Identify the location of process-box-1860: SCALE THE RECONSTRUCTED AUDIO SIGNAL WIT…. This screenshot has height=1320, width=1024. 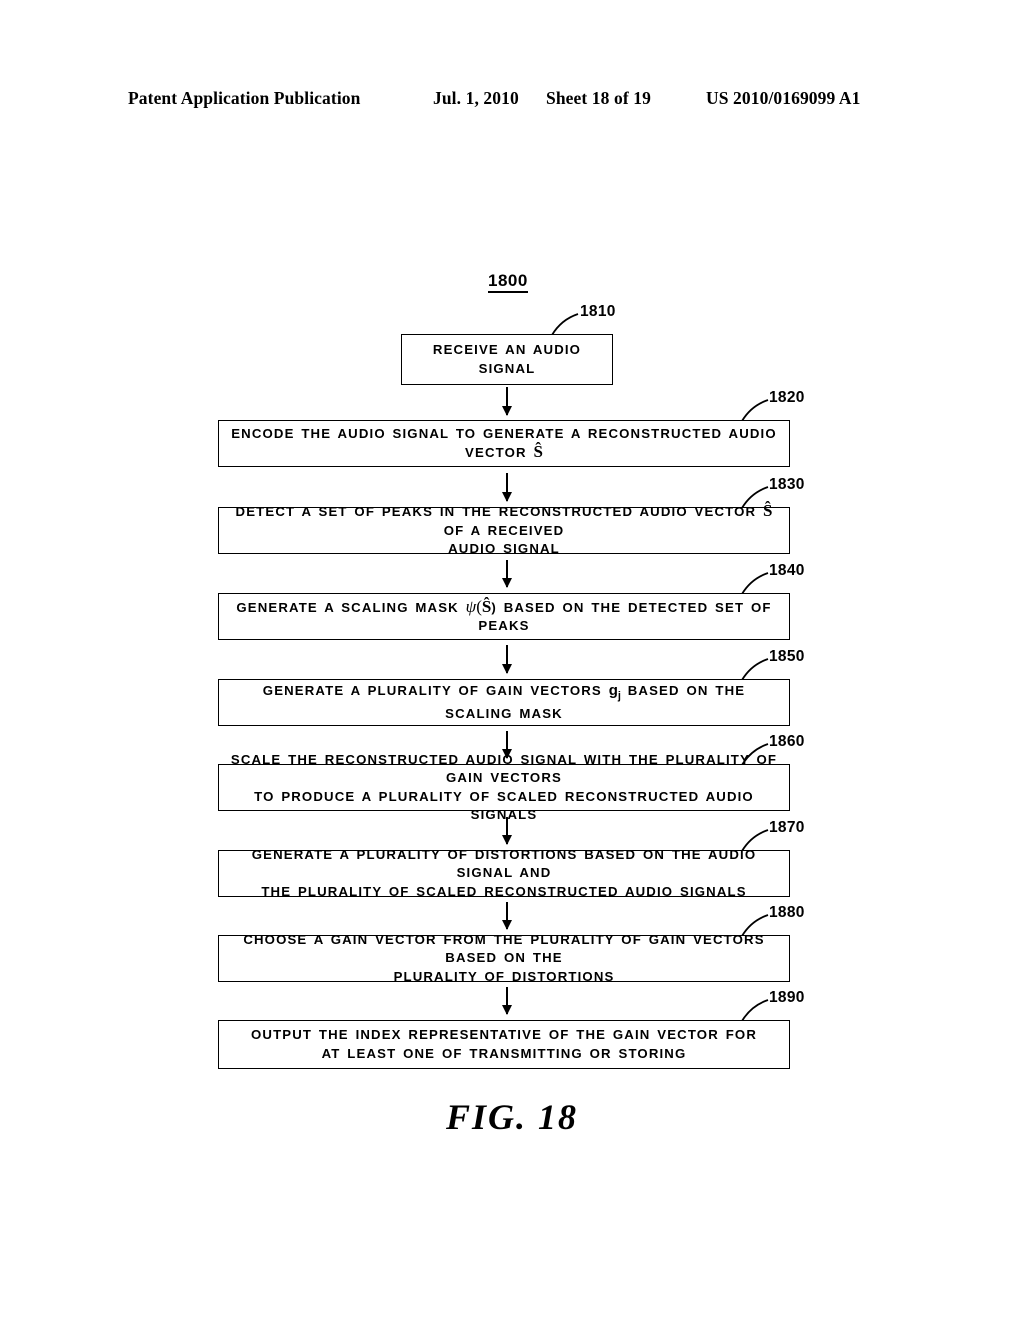
(506, 787).